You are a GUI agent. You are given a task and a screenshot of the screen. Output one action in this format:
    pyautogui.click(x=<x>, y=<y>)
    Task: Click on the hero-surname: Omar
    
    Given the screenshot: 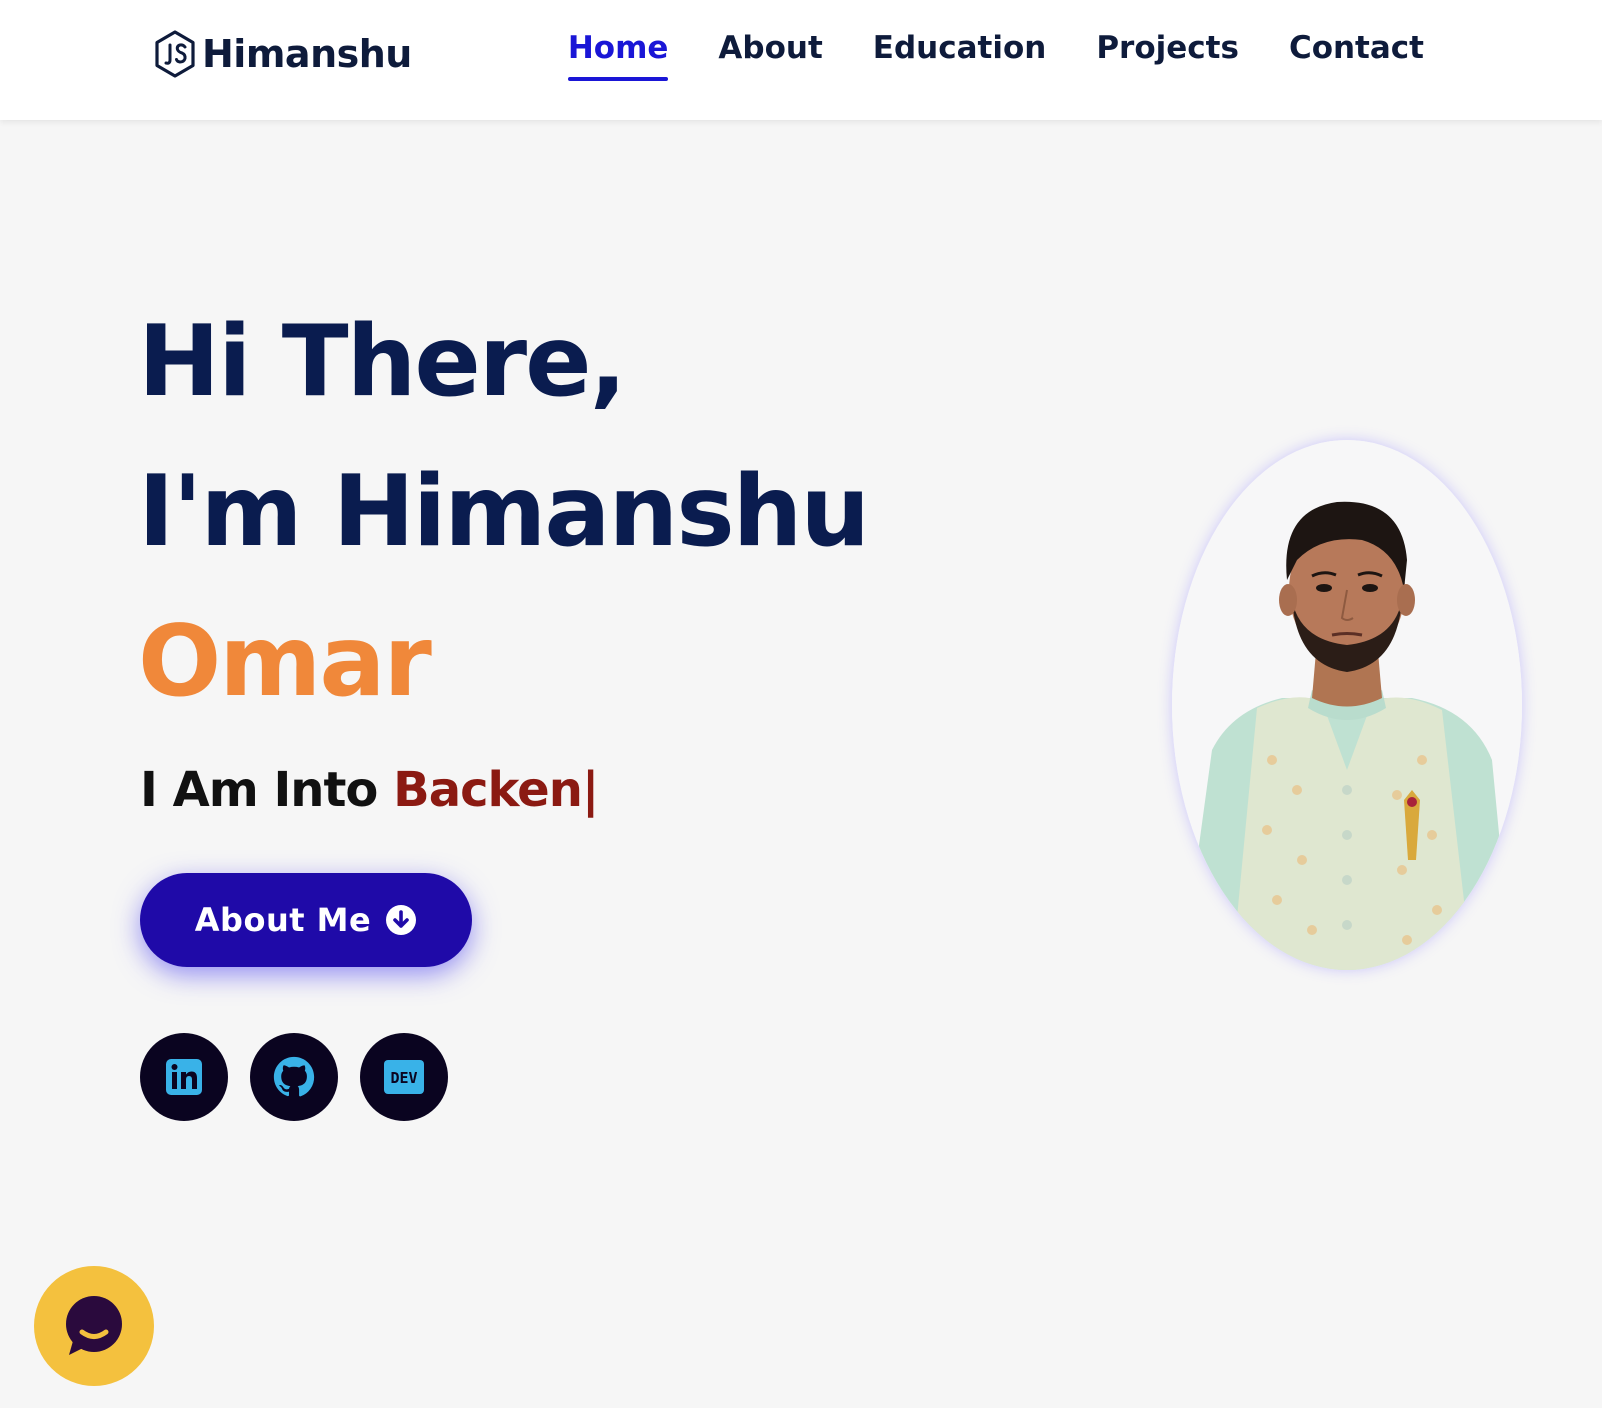 What is the action you would take?
    pyautogui.click(x=285, y=662)
    